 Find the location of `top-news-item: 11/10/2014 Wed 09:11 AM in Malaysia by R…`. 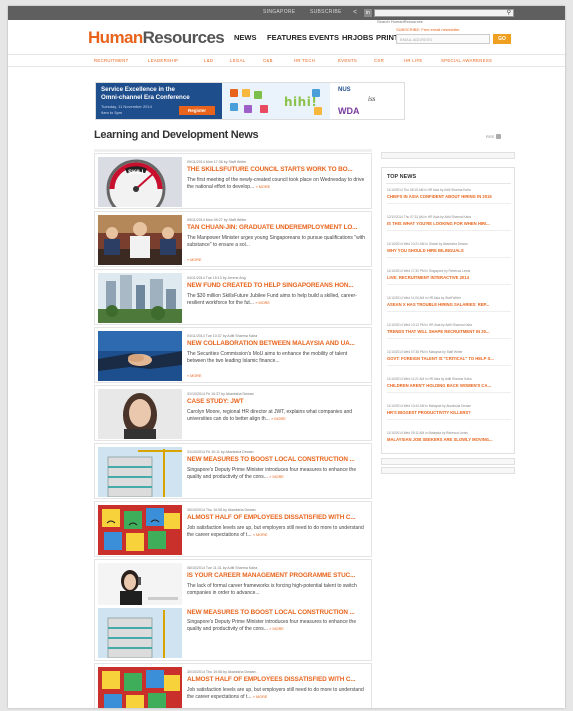

top-news-item: 11/10/2014 Wed 09:11 AM in Malaysia by R… is located at coordinates (449, 436).